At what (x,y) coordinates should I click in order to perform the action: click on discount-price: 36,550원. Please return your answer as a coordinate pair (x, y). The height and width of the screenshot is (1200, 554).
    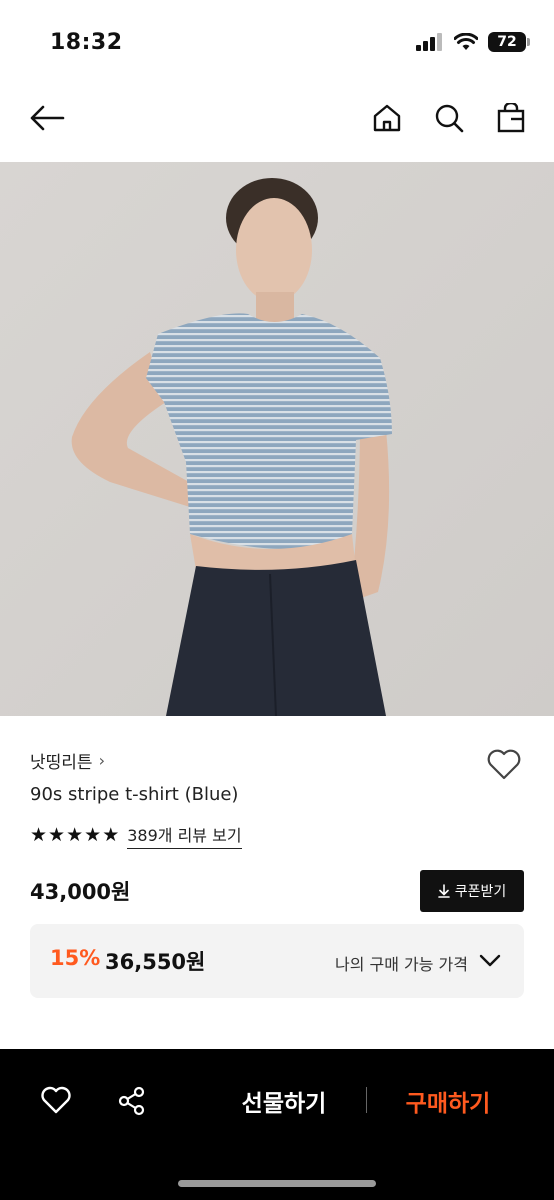
    Looking at the image, I should click on (155, 962).